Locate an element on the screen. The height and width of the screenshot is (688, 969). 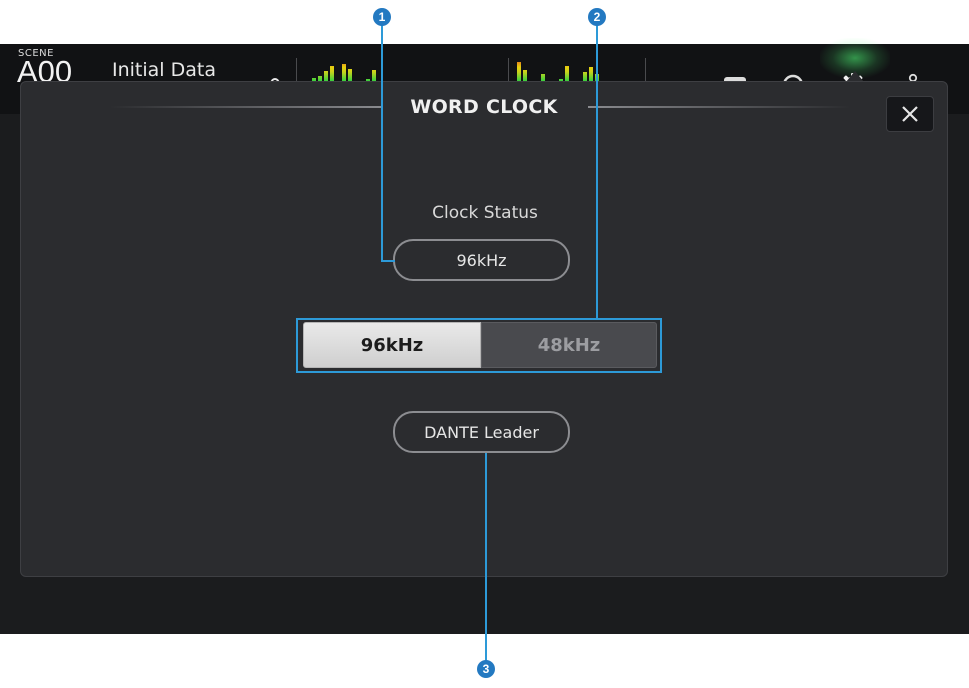
callout-2: 2 is located at coordinates (597, 17).